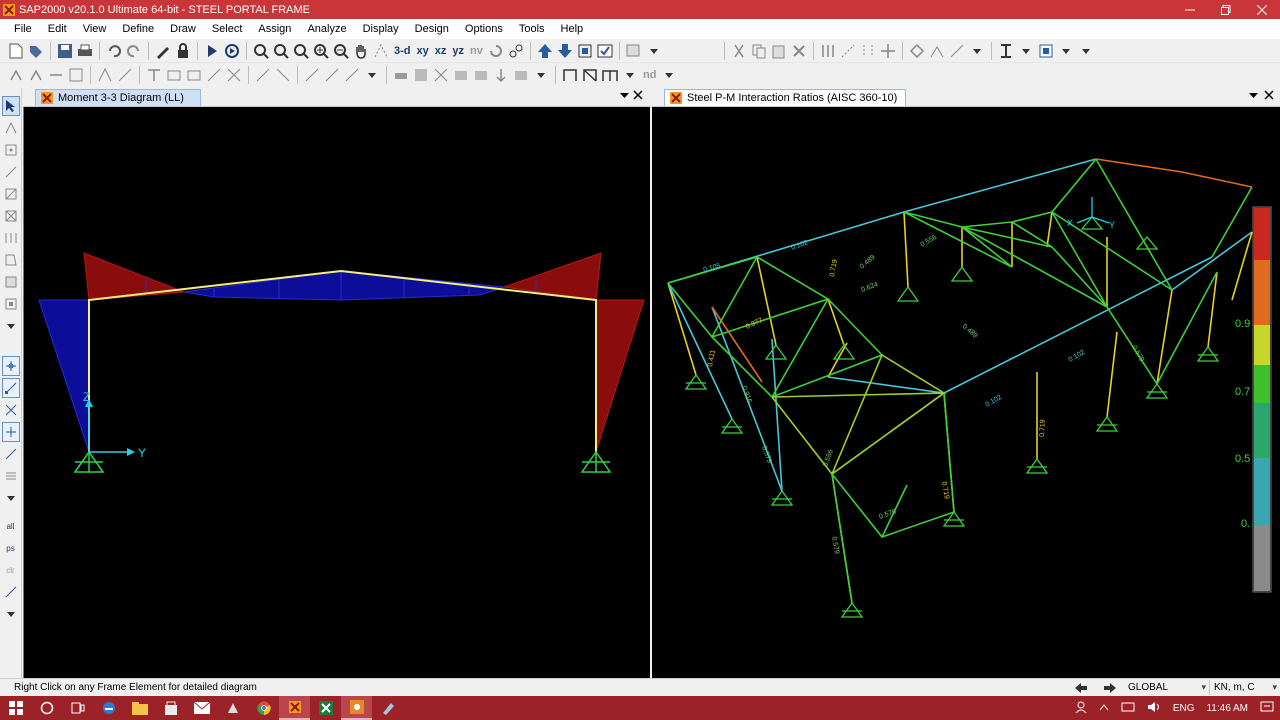 The height and width of the screenshot is (720, 1280). Describe the element at coordinates (1267, 708) in the screenshot. I see `notification-icon` at that location.